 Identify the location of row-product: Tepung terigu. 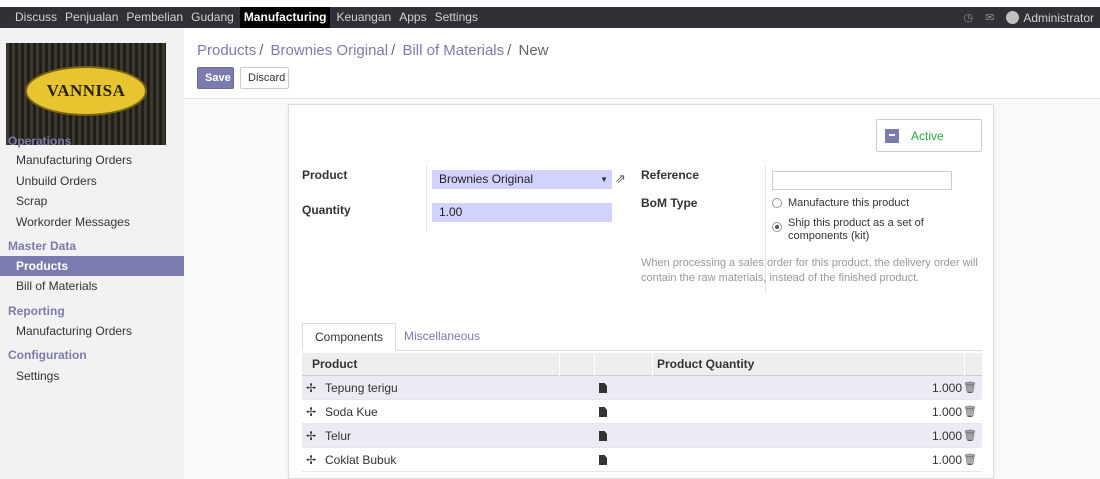
(361, 388).